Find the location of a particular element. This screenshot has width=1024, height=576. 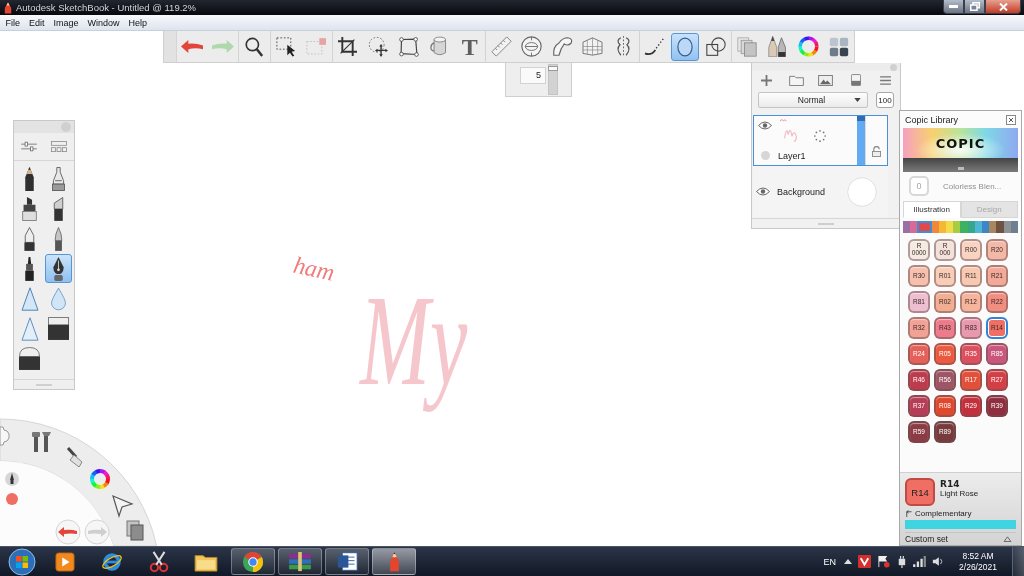

round-eraser-button is located at coordinates (29, 358).